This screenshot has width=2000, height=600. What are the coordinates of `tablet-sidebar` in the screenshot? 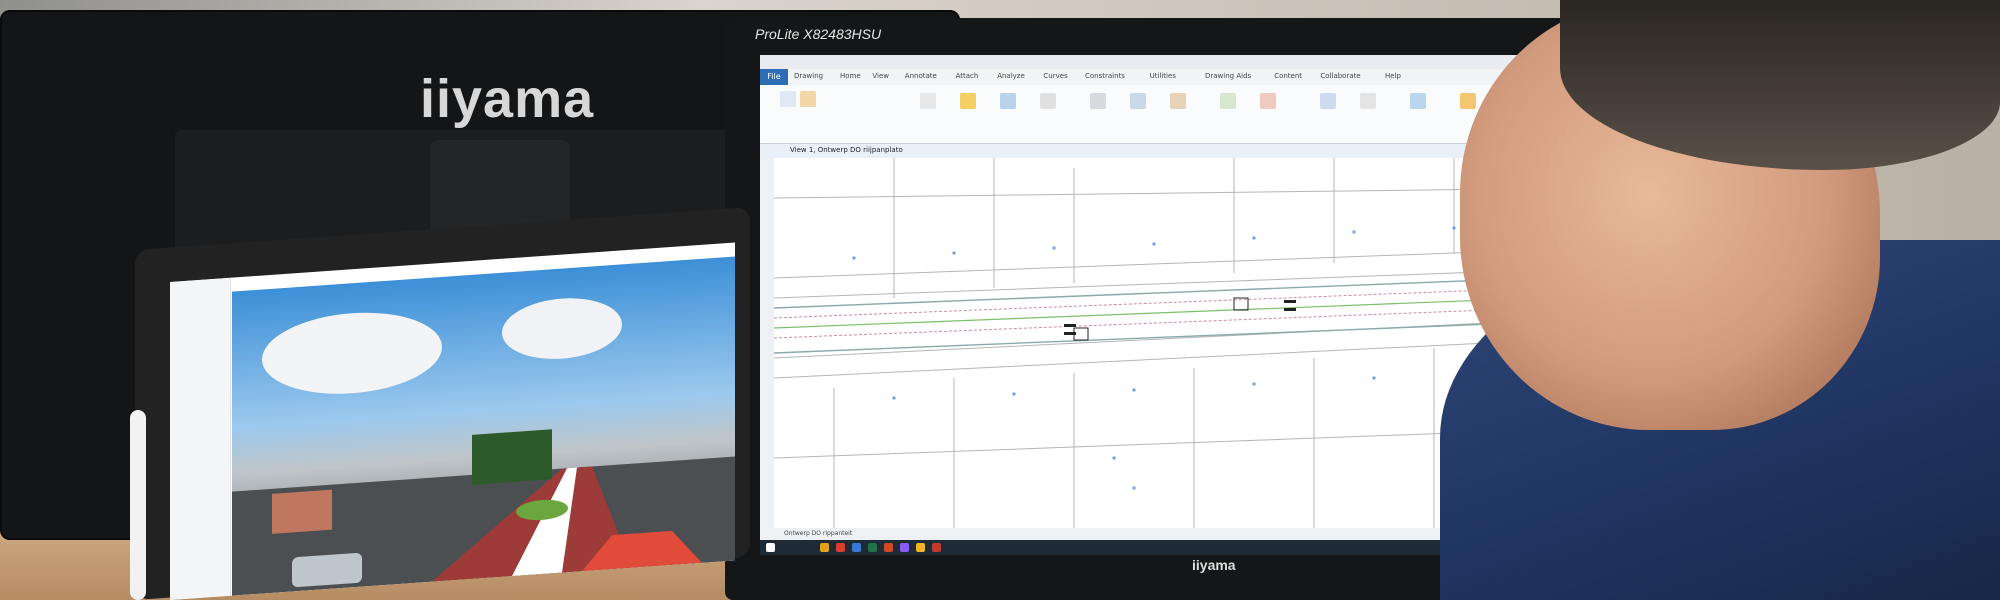 It's located at (200, 438).